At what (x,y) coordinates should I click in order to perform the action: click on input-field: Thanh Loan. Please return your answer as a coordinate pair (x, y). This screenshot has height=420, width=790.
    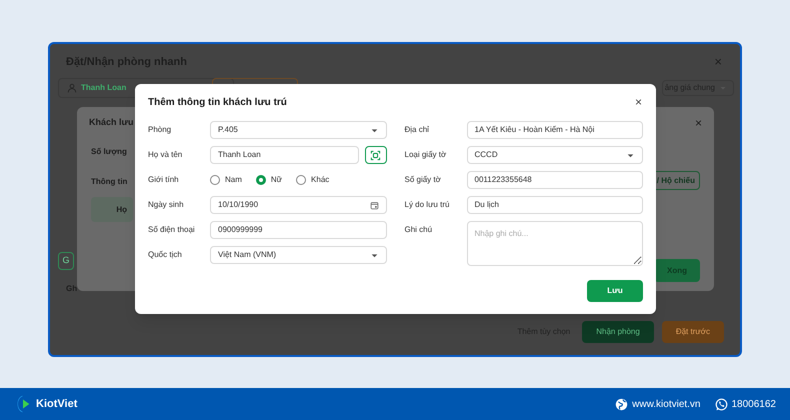
    Looking at the image, I should click on (284, 155).